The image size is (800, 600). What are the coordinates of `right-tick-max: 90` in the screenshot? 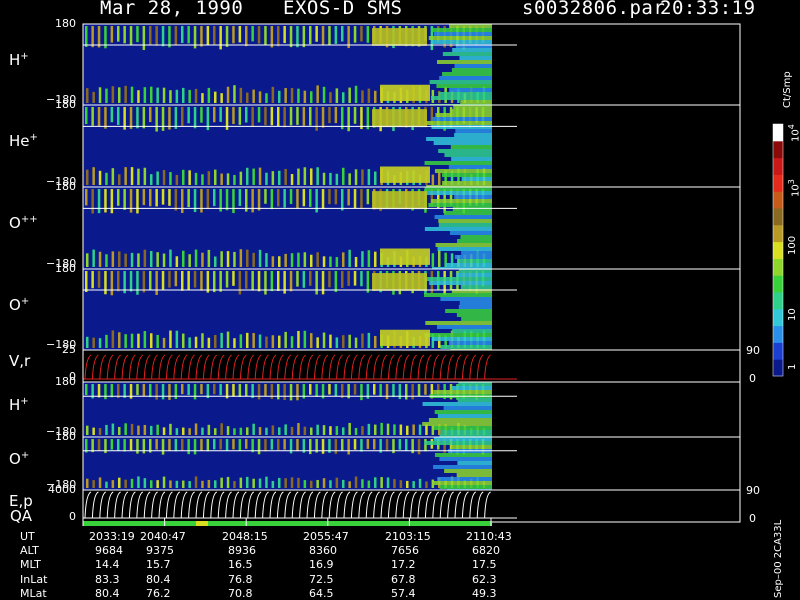 It's located at (753, 350).